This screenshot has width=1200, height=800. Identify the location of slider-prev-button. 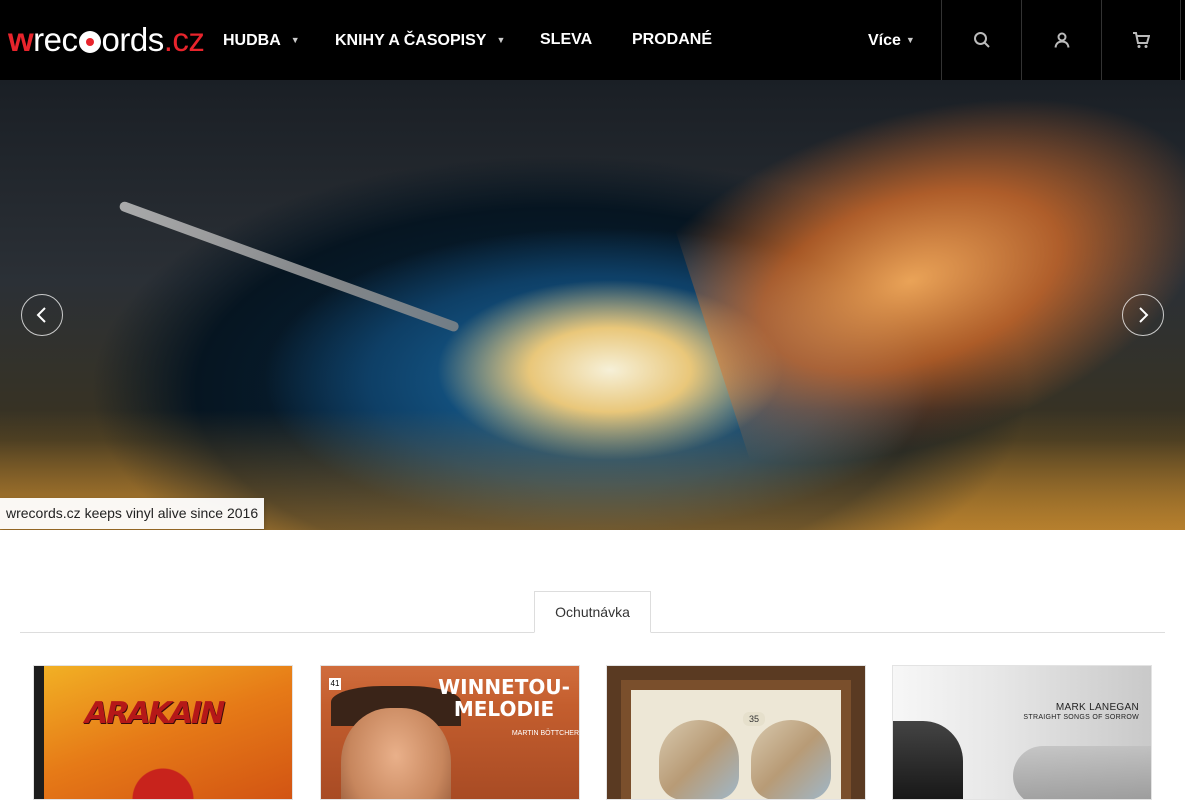
(42, 315).